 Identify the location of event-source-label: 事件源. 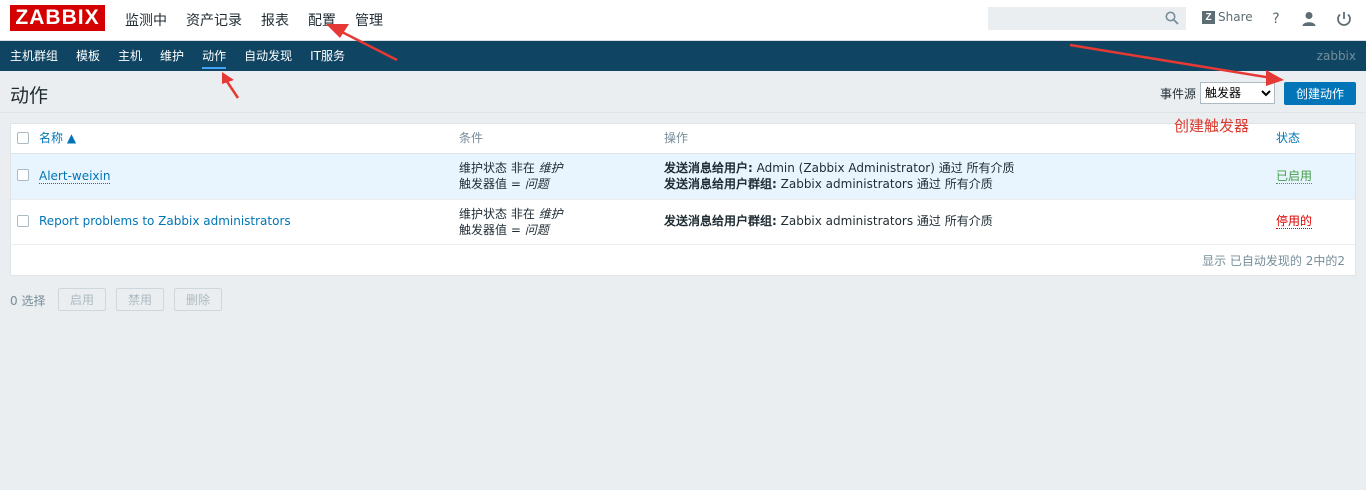
(1178, 93).